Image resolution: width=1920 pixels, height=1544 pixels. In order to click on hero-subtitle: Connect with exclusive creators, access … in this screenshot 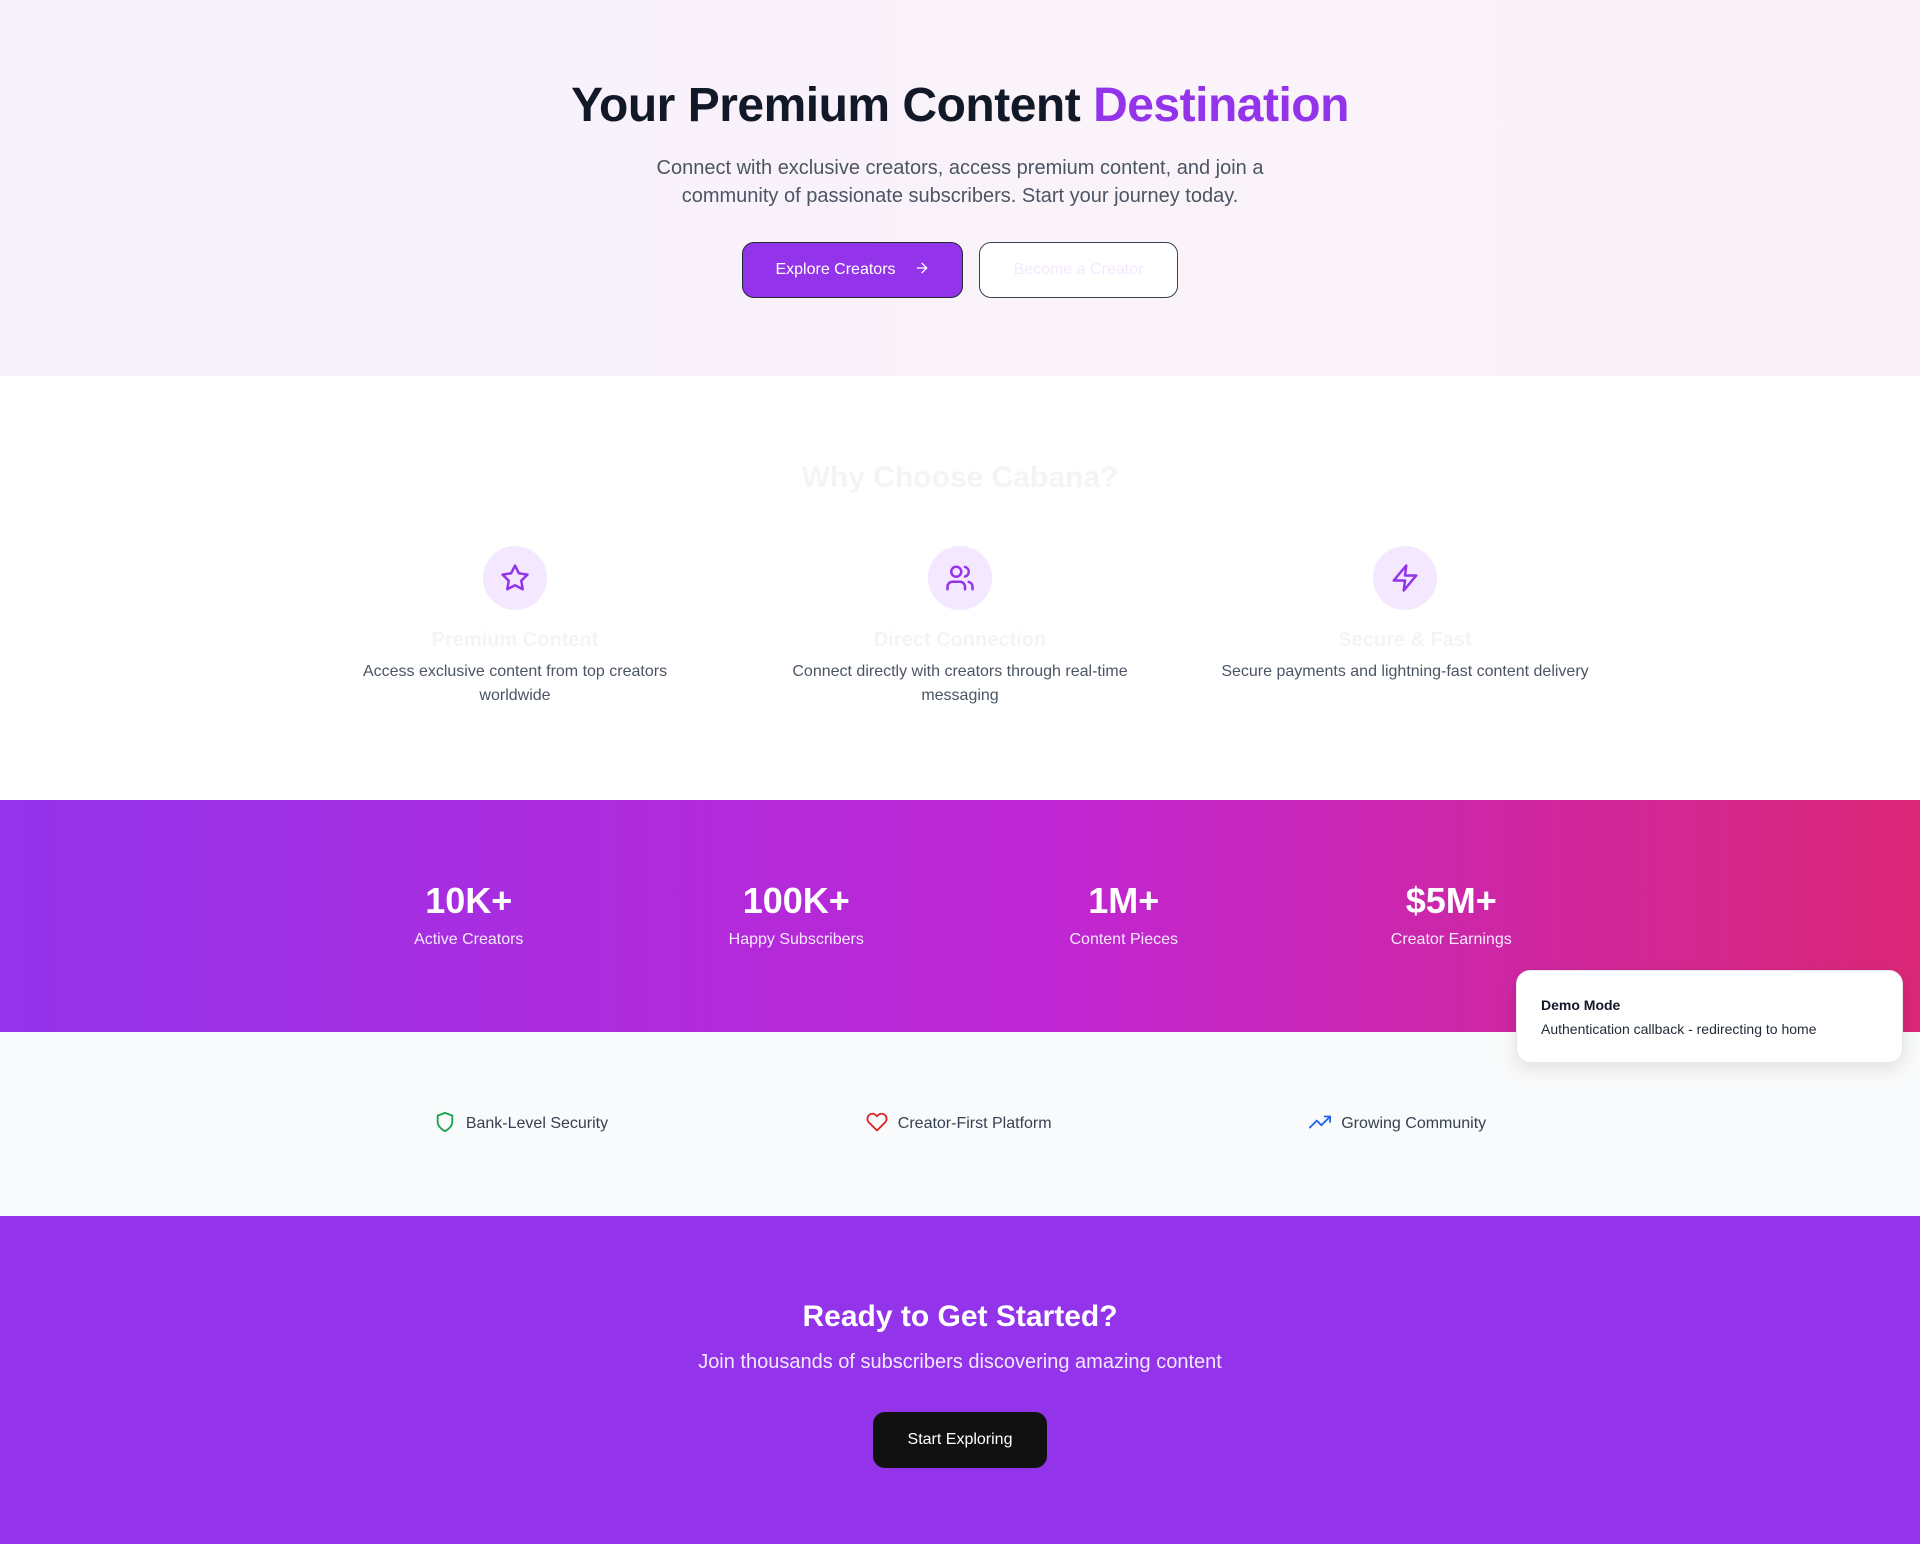, I will do `click(960, 182)`.